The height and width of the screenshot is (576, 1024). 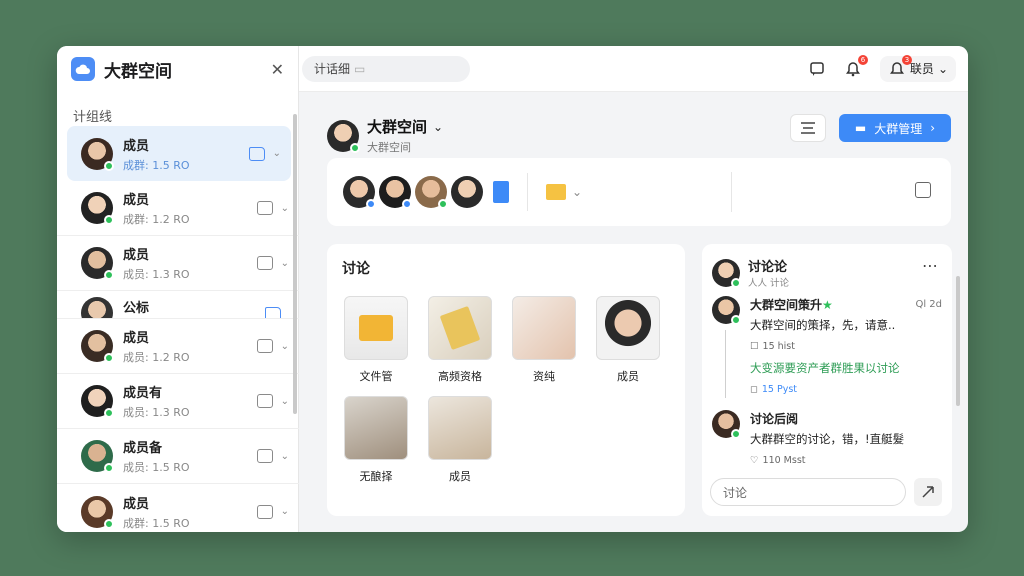 What do you see at coordinates (178, 208) in the screenshot?
I see `member-item: 成员 成群: 1.2 RO ⌄` at bounding box center [178, 208].